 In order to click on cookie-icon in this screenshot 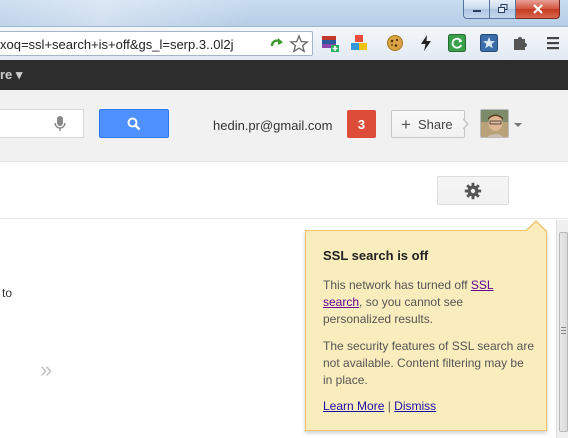, I will do `click(395, 43)`.